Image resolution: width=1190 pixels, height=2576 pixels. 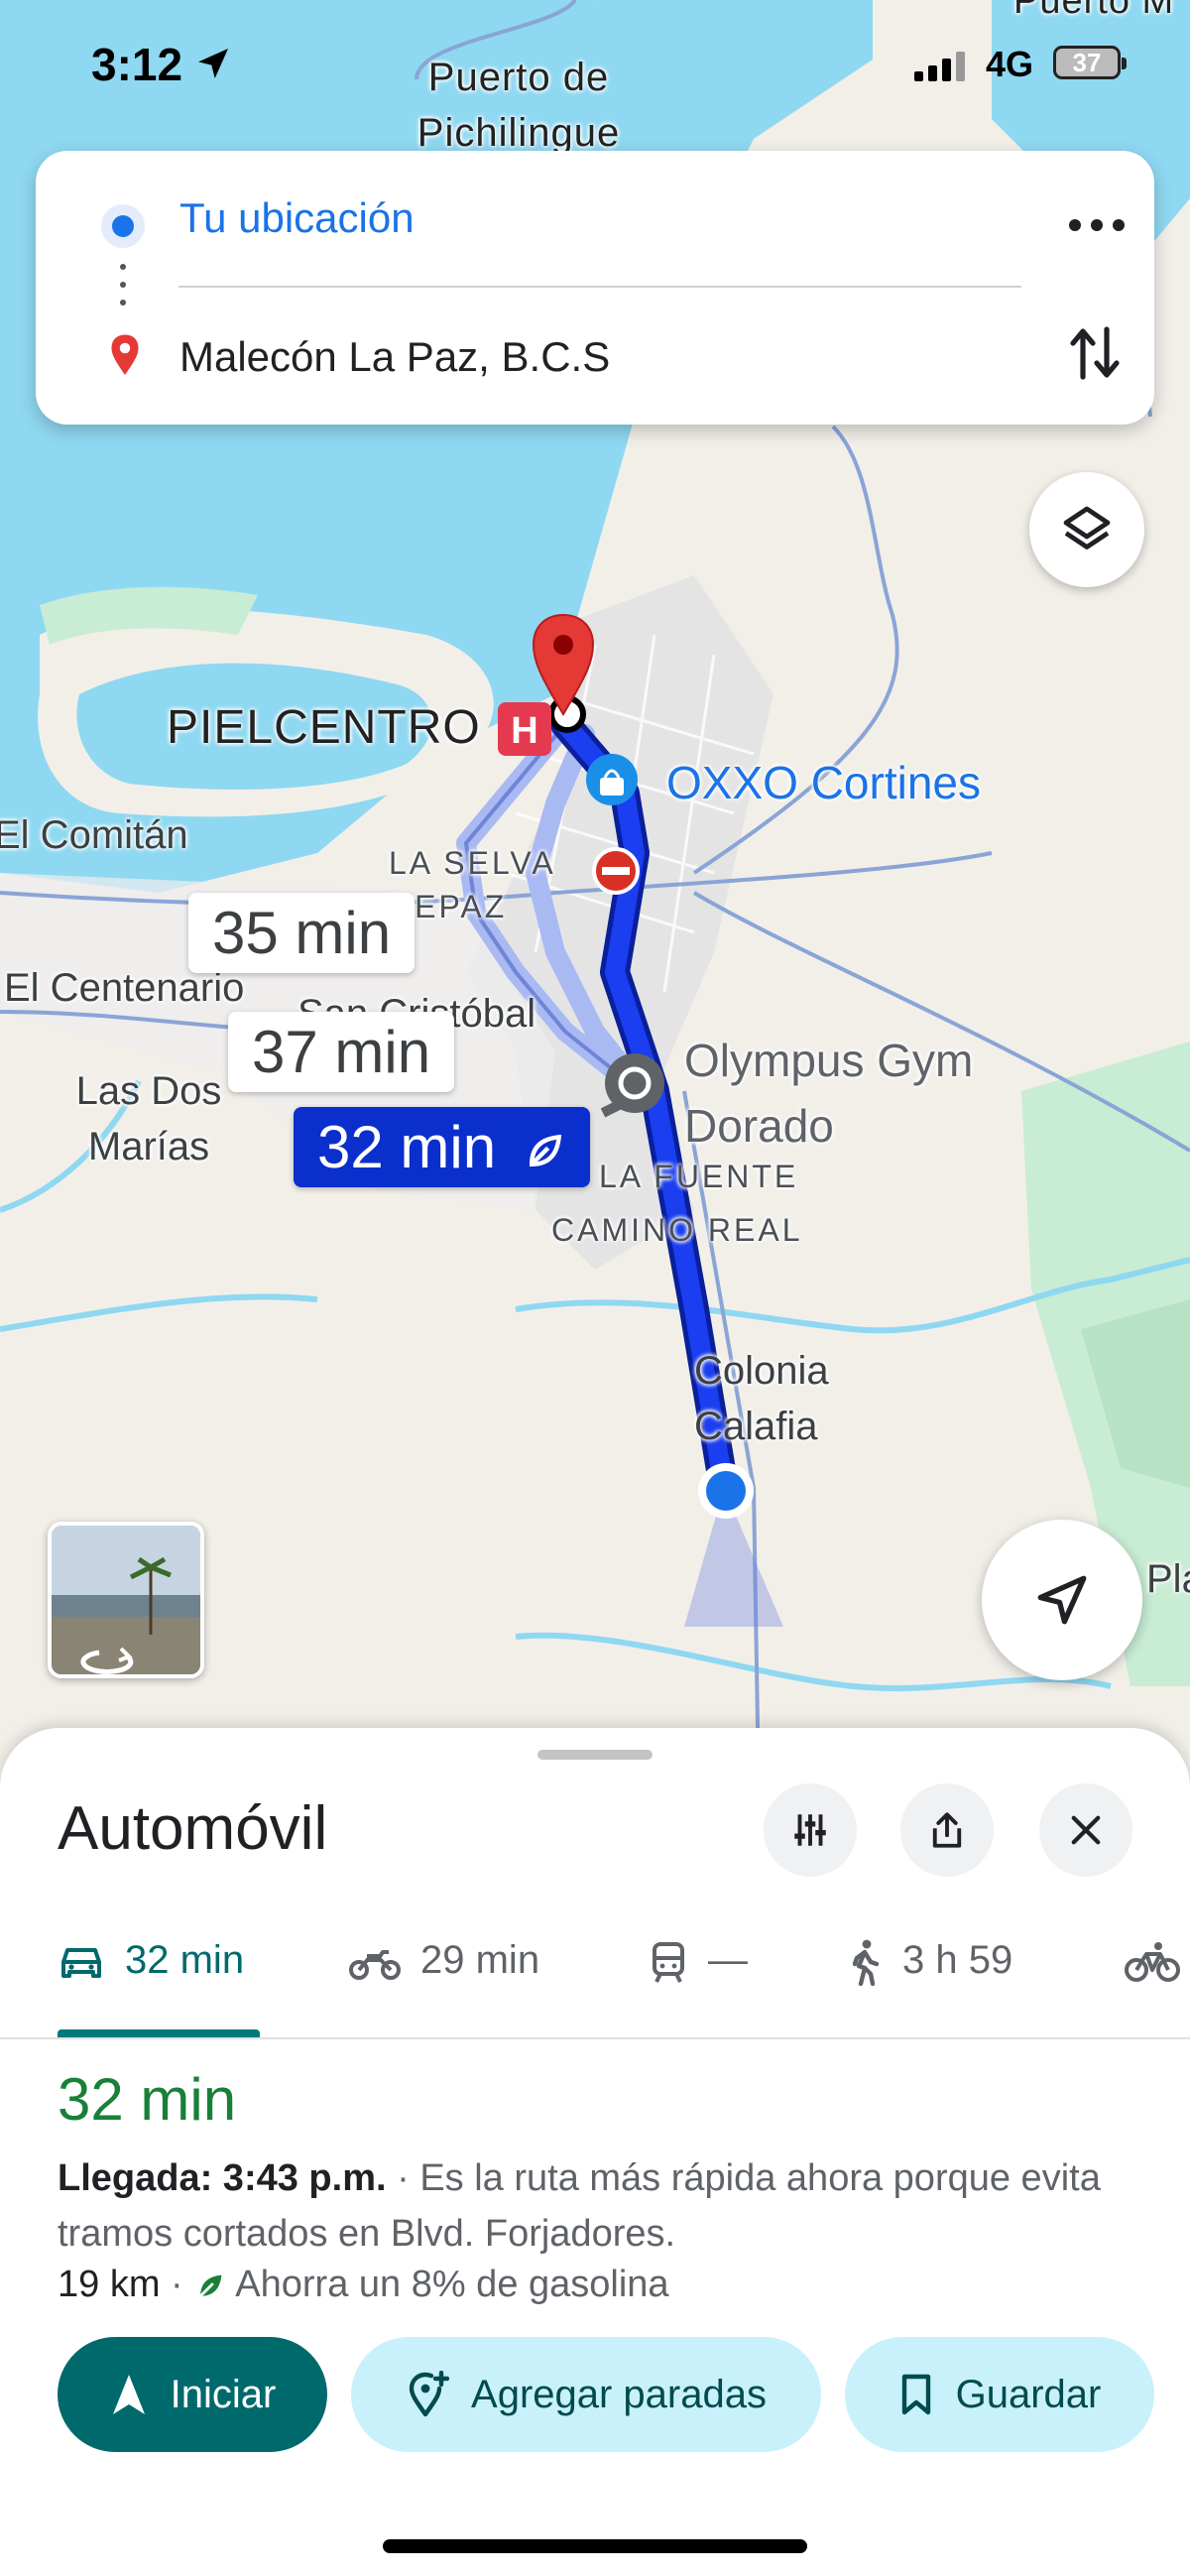 I want to click on svg-text: H, so click(x=524, y=731).